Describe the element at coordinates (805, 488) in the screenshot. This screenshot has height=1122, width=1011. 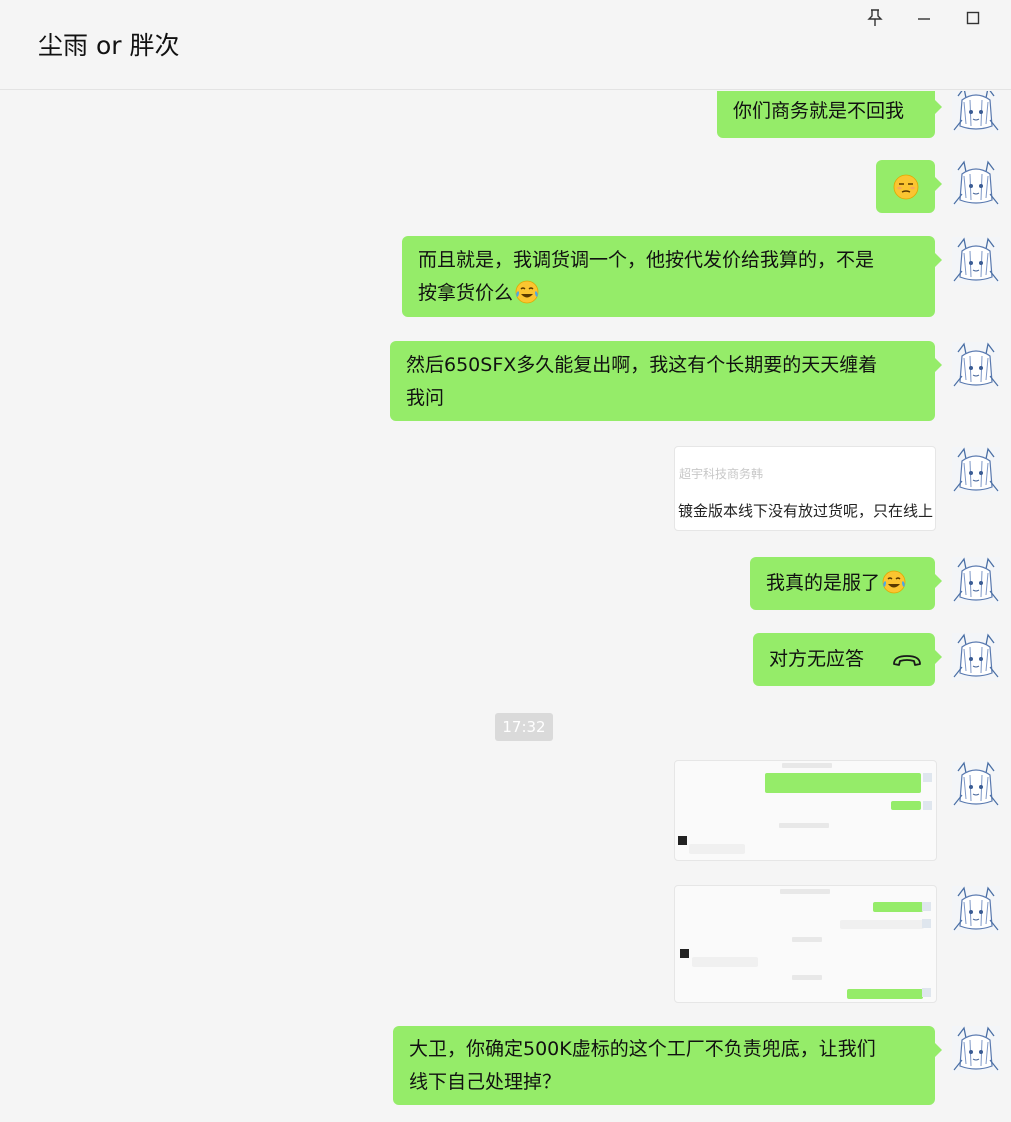
I see `image-message: 超宇科技商务韩 镀金版本线下没有放过货呢，只在线上` at that location.